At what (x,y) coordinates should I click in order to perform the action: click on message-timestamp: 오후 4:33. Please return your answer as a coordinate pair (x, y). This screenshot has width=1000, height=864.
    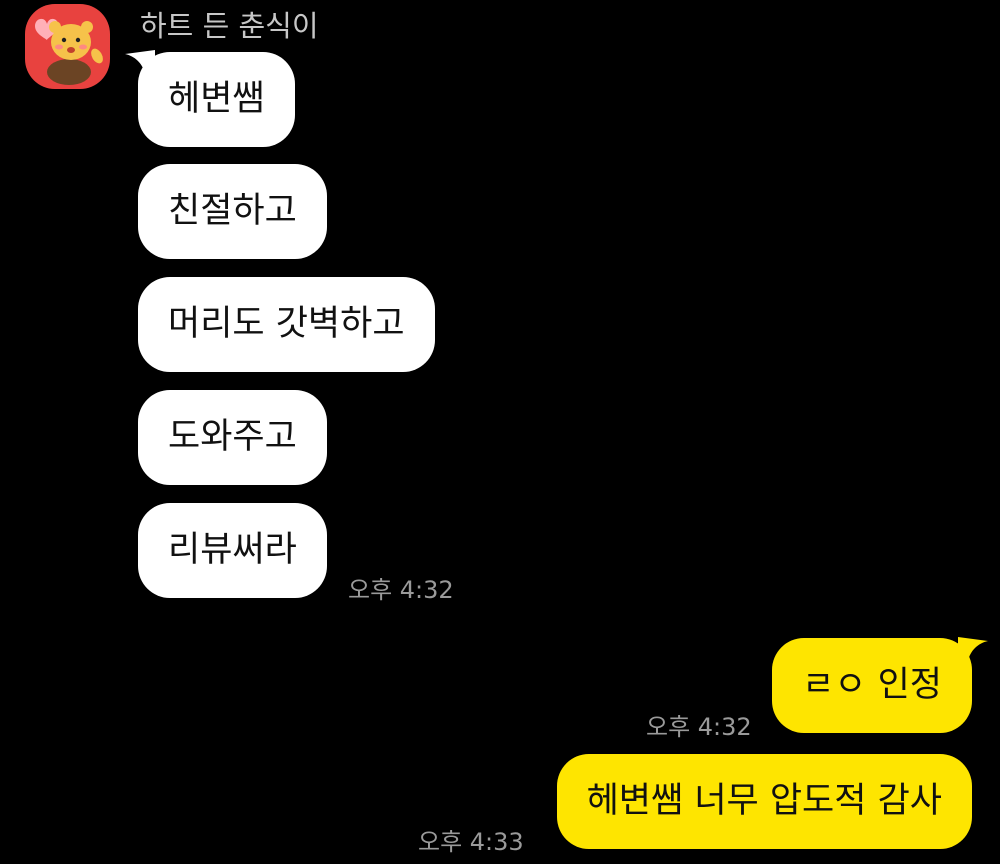
    Looking at the image, I should click on (471, 842).